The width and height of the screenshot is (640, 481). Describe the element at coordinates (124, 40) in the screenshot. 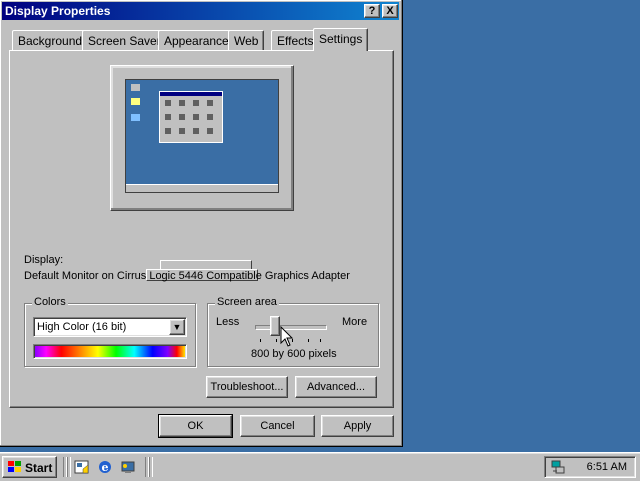

I see `tab-screen-saver: Screen Saver` at that location.